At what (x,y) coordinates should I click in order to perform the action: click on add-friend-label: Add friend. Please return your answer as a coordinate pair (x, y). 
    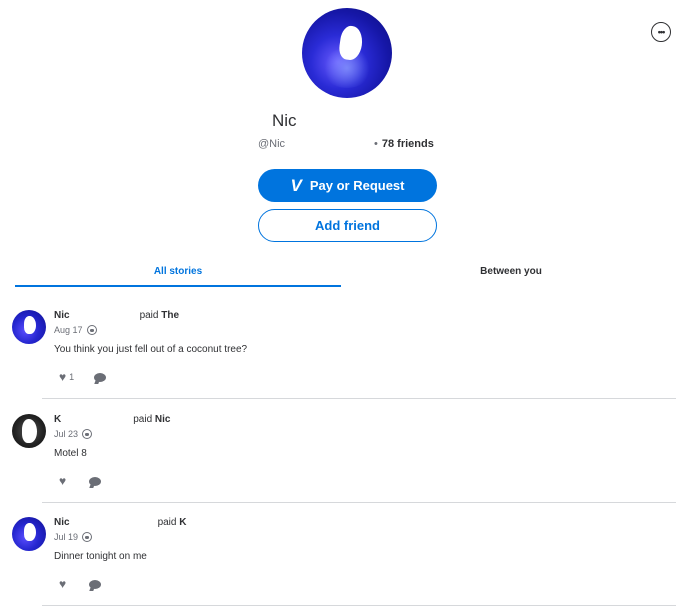
    Looking at the image, I should click on (347, 225).